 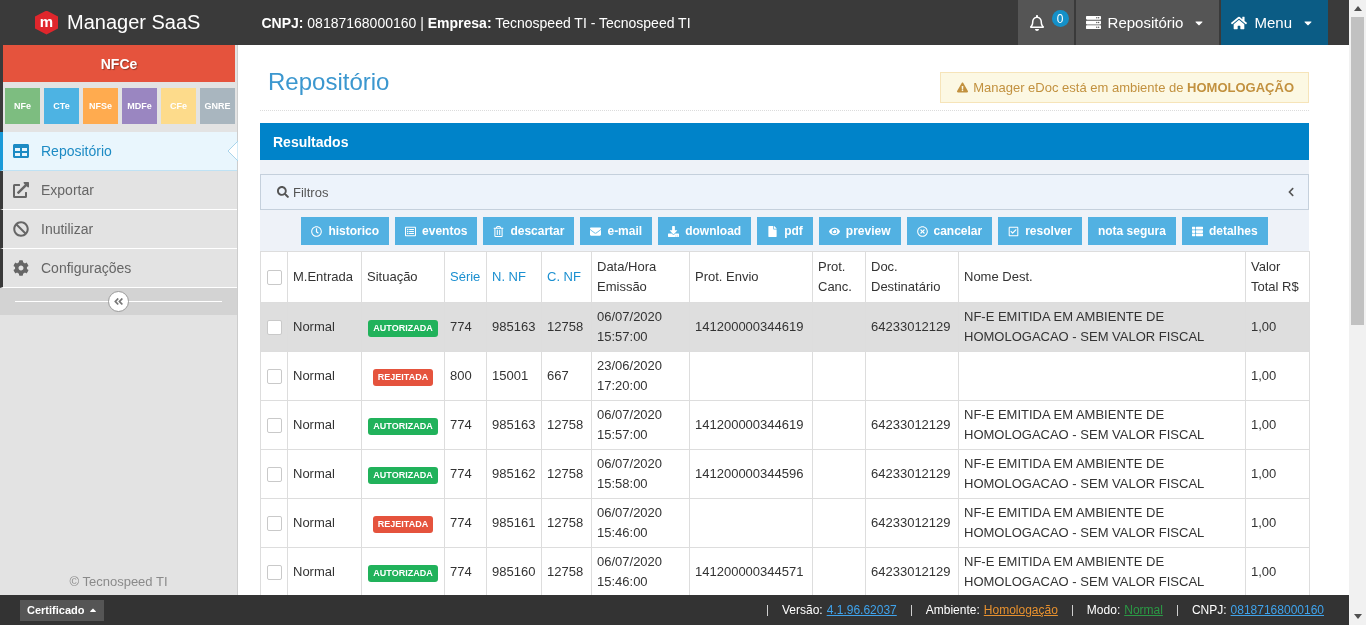 What do you see at coordinates (963, 87) in the screenshot?
I see `warning-icon` at bounding box center [963, 87].